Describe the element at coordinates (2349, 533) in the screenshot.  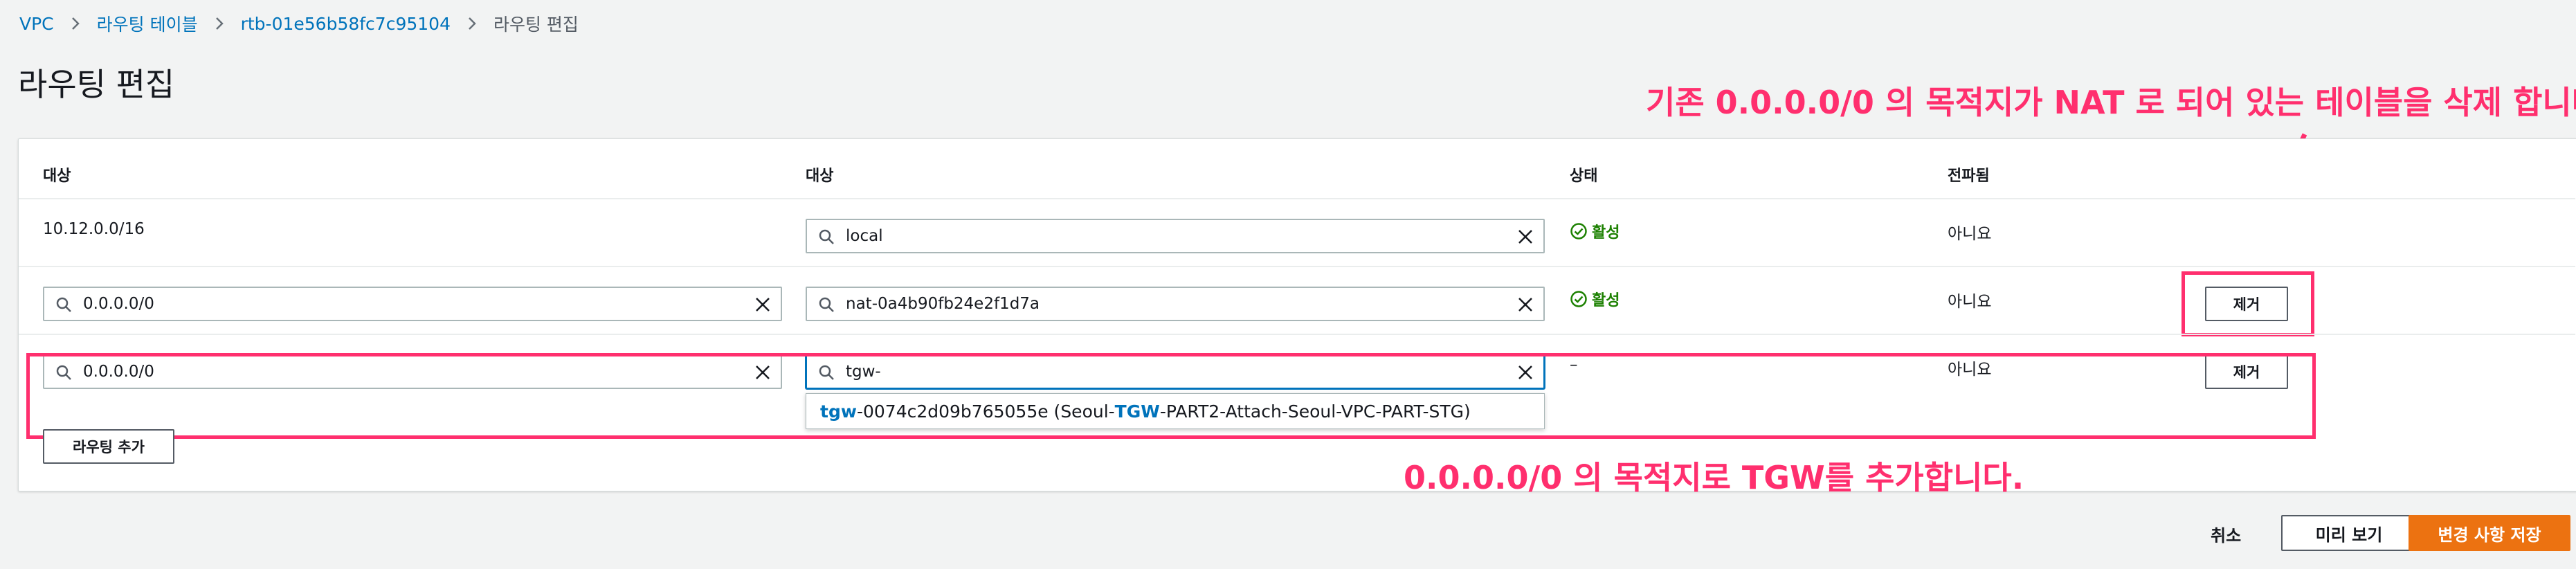
I see `preview-button: 미리 보기` at that location.